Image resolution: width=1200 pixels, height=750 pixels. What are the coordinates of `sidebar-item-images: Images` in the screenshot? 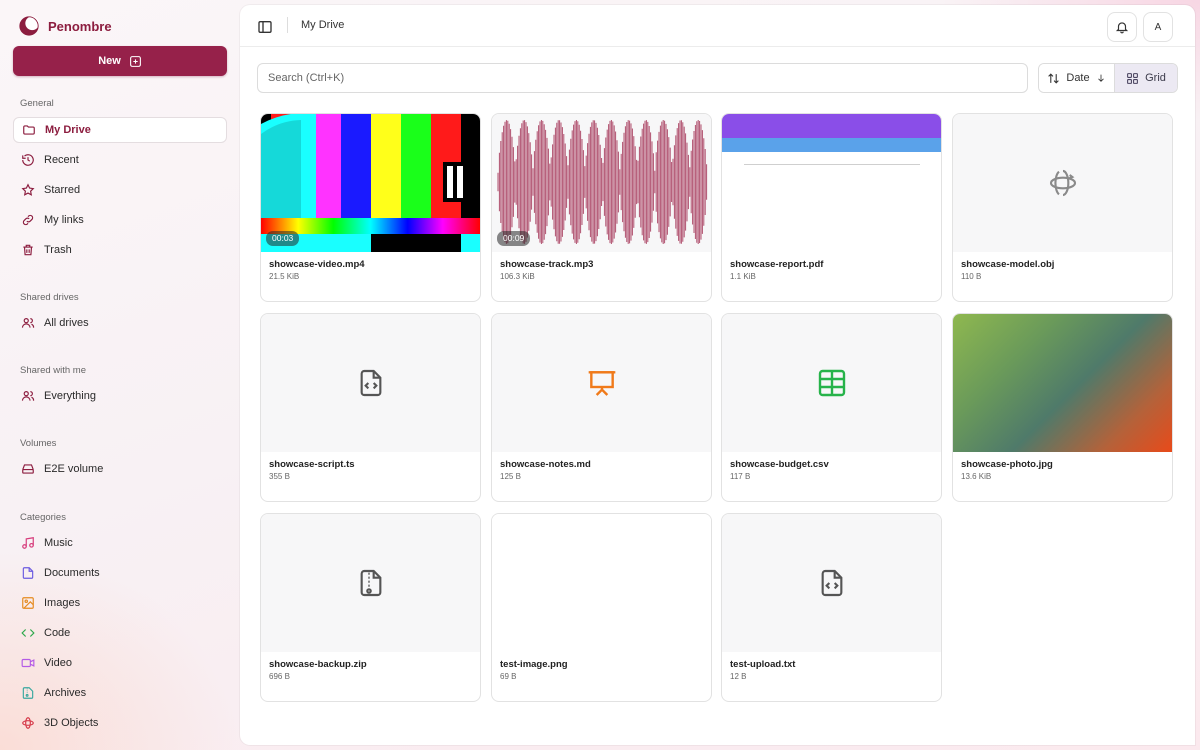 It's located at (120, 603).